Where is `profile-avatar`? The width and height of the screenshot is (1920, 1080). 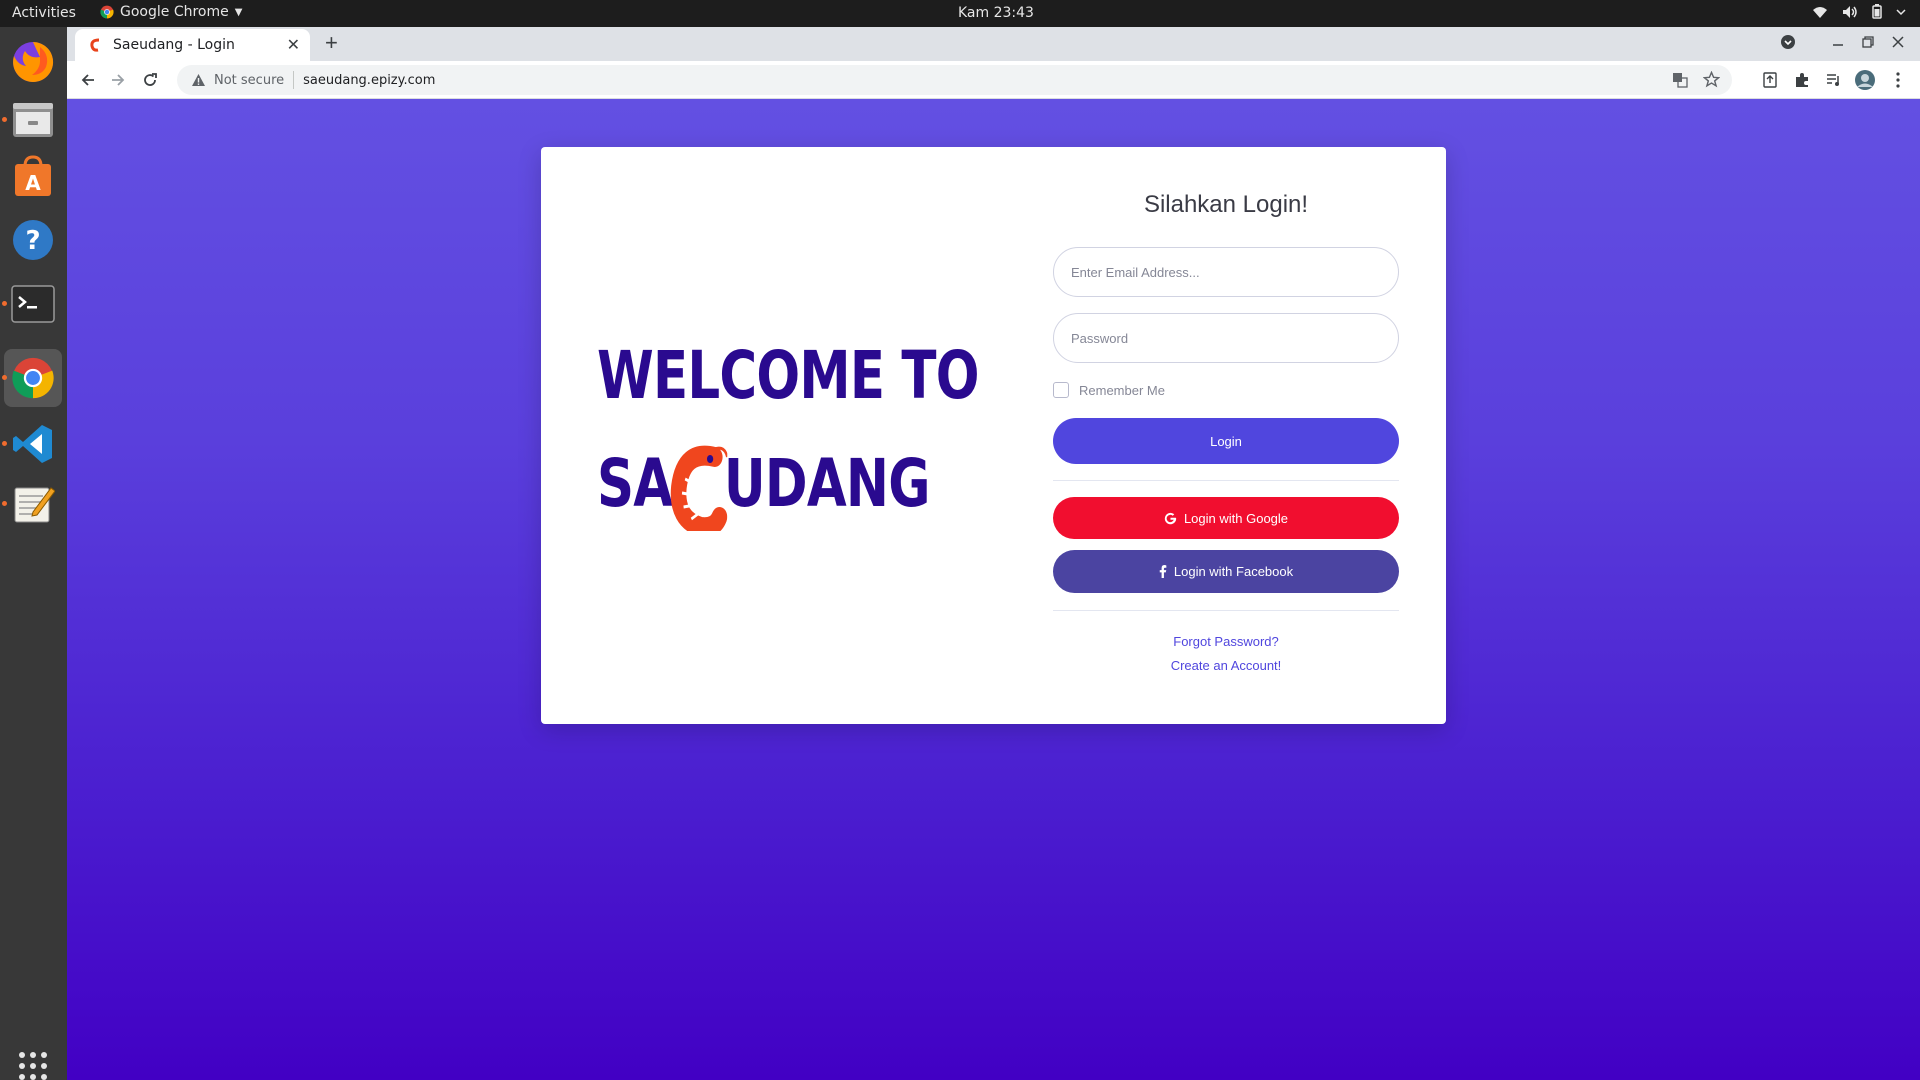 profile-avatar is located at coordinates (1865, 80).